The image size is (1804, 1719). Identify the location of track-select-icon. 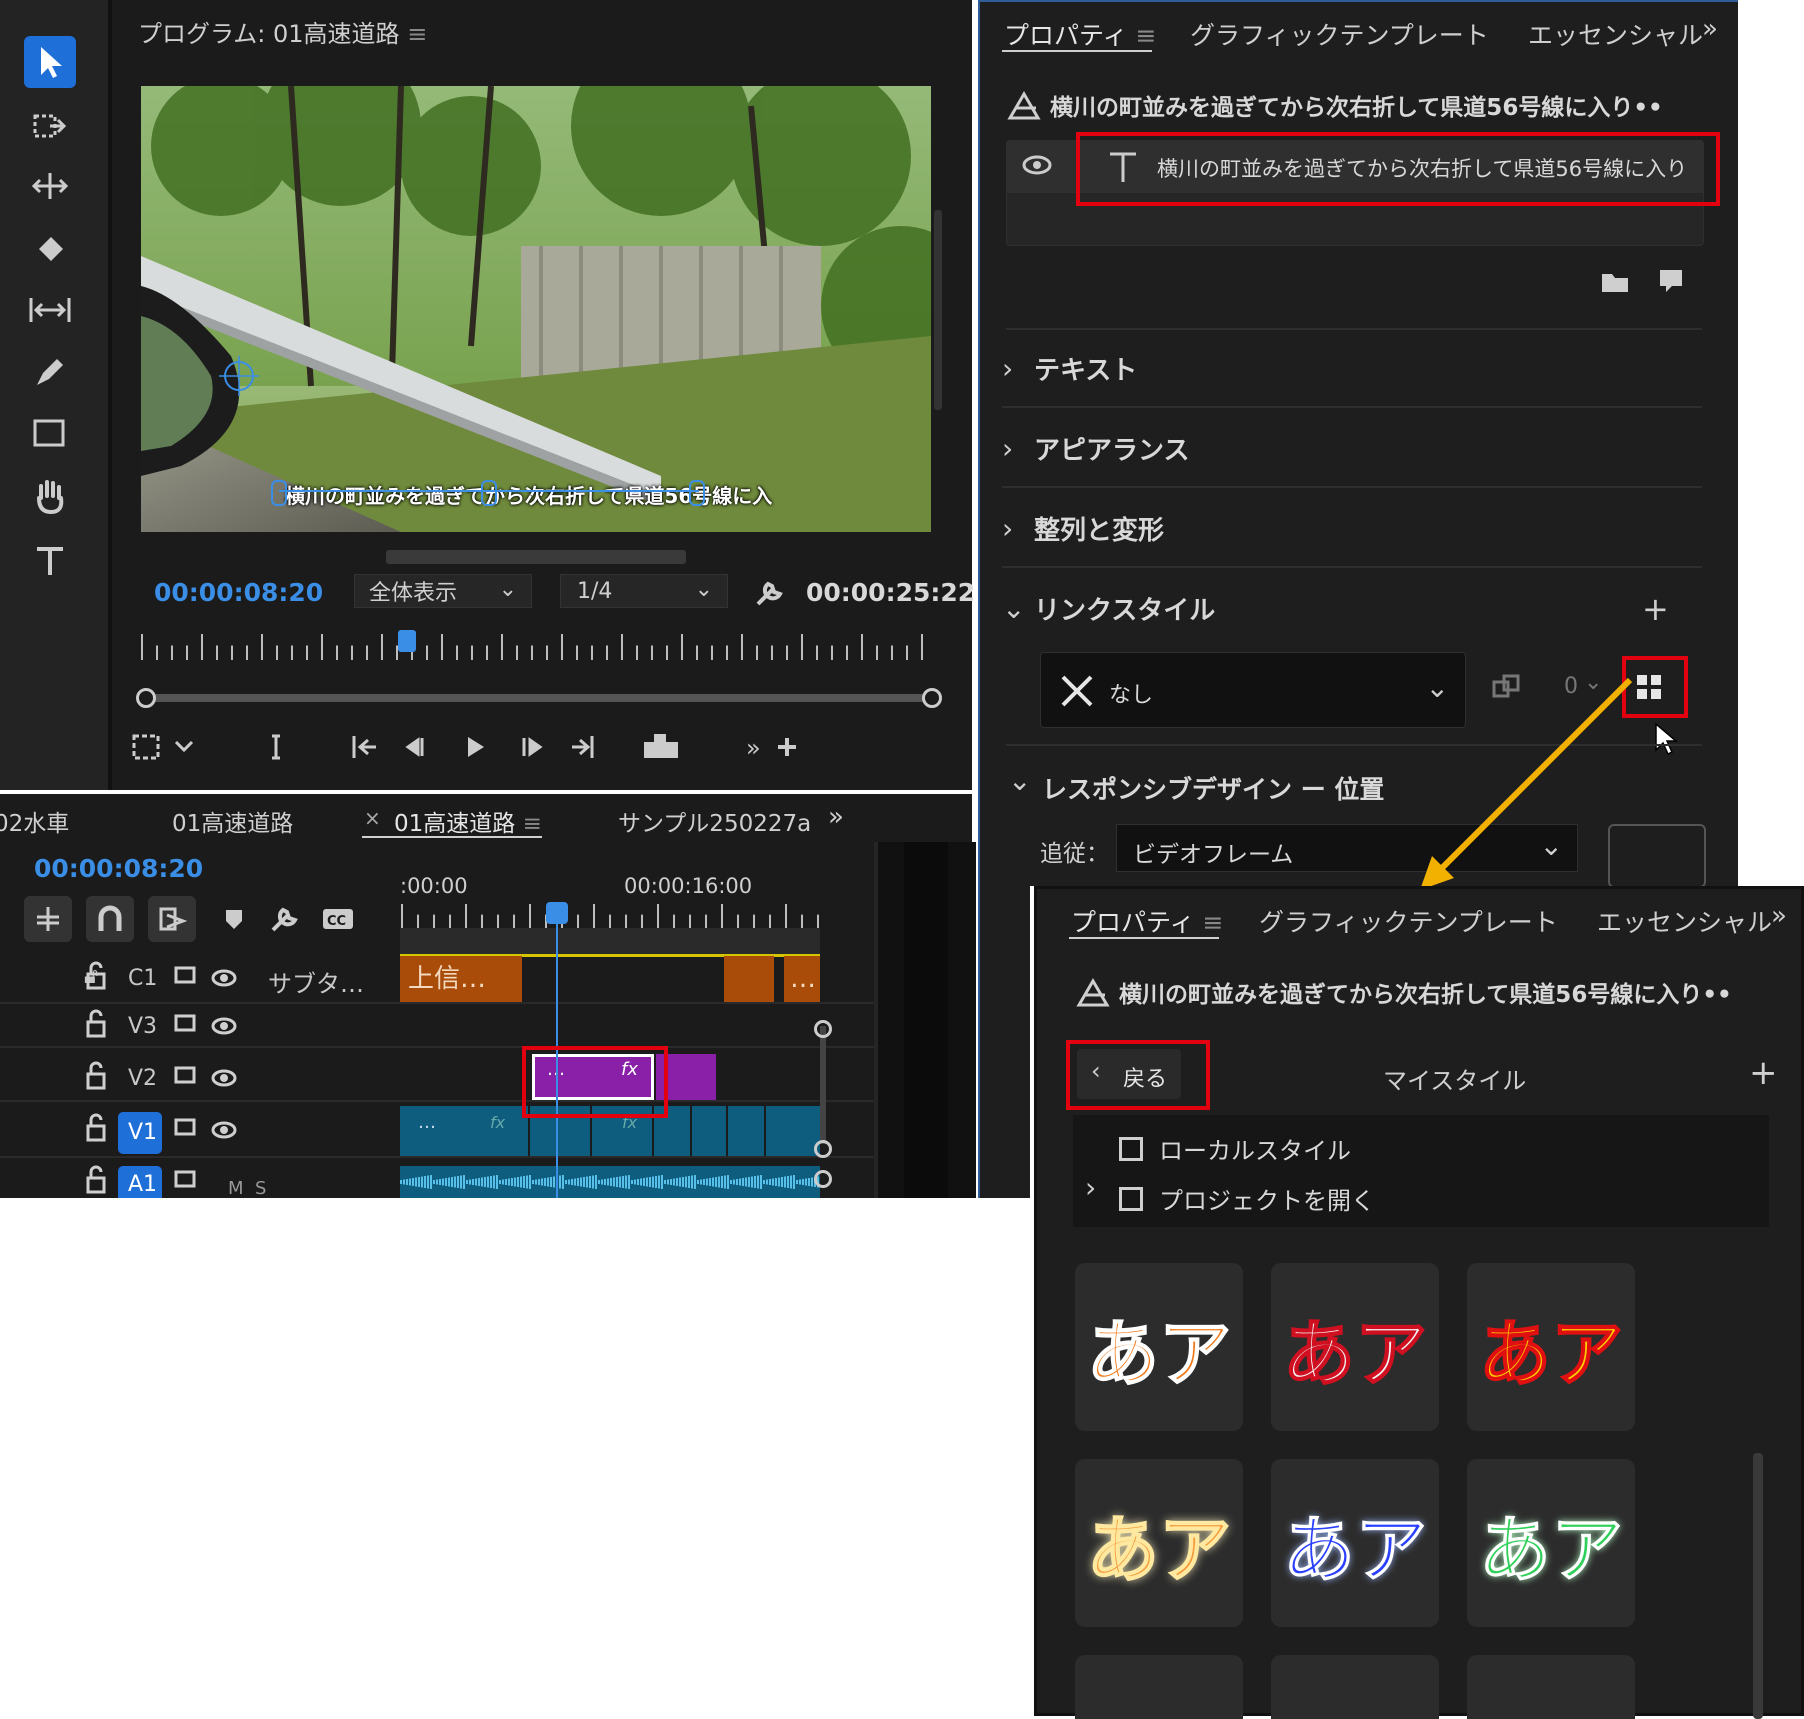
(50, 126).